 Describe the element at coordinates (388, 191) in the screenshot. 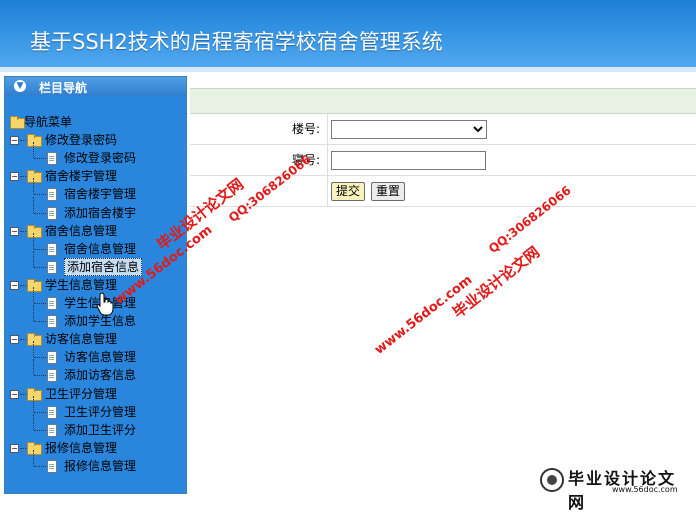

I see `reset-button: 重置` at that location.